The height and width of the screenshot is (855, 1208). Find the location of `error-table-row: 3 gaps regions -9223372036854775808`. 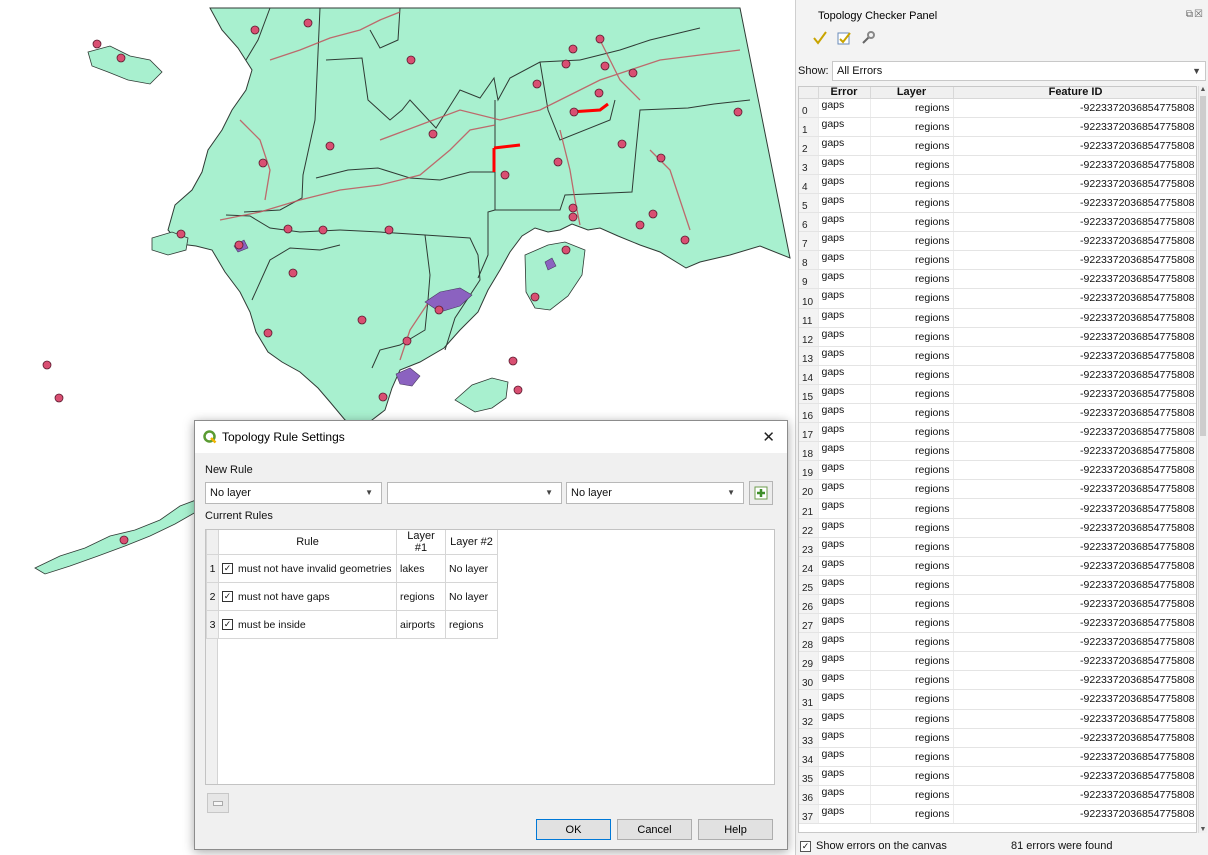

error-table-row: 3 gaps regions -9223372036854775808 is located at coordinates (997, 165).